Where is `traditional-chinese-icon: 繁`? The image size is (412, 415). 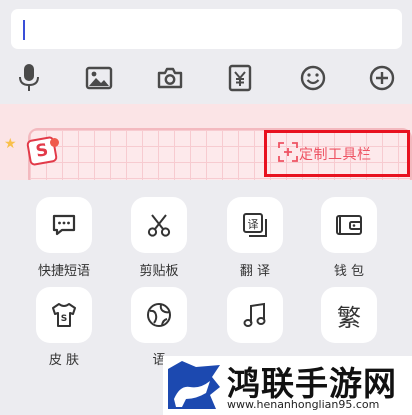
traditional-chinese-icon: 繁 is located at coordinates (349, 317).